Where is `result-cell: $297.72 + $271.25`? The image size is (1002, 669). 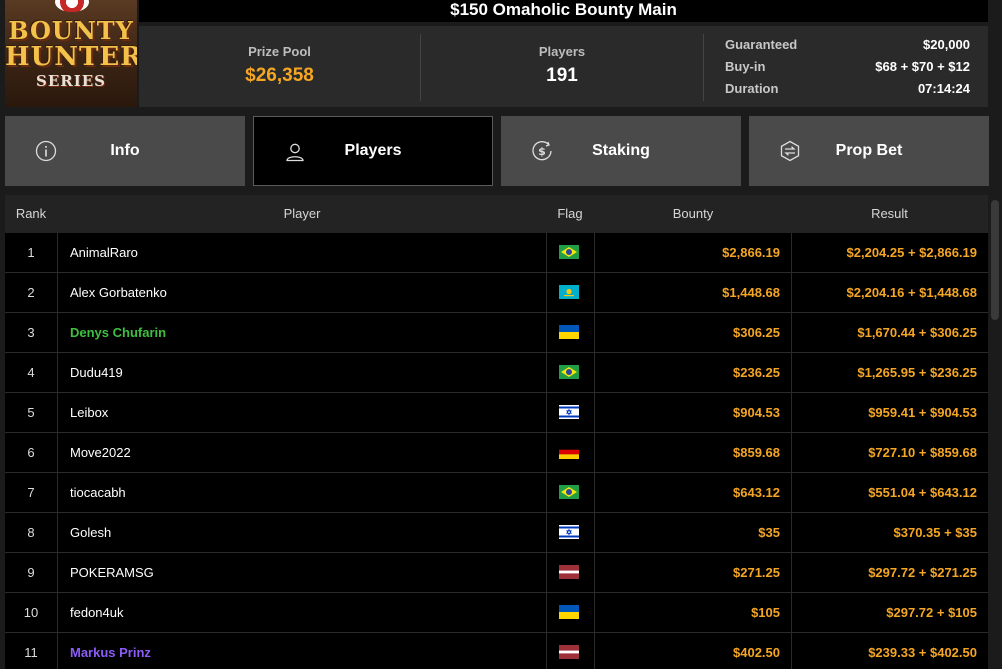 result-cell: $297.72 + $271.25 is located at coordinates (922, 572).